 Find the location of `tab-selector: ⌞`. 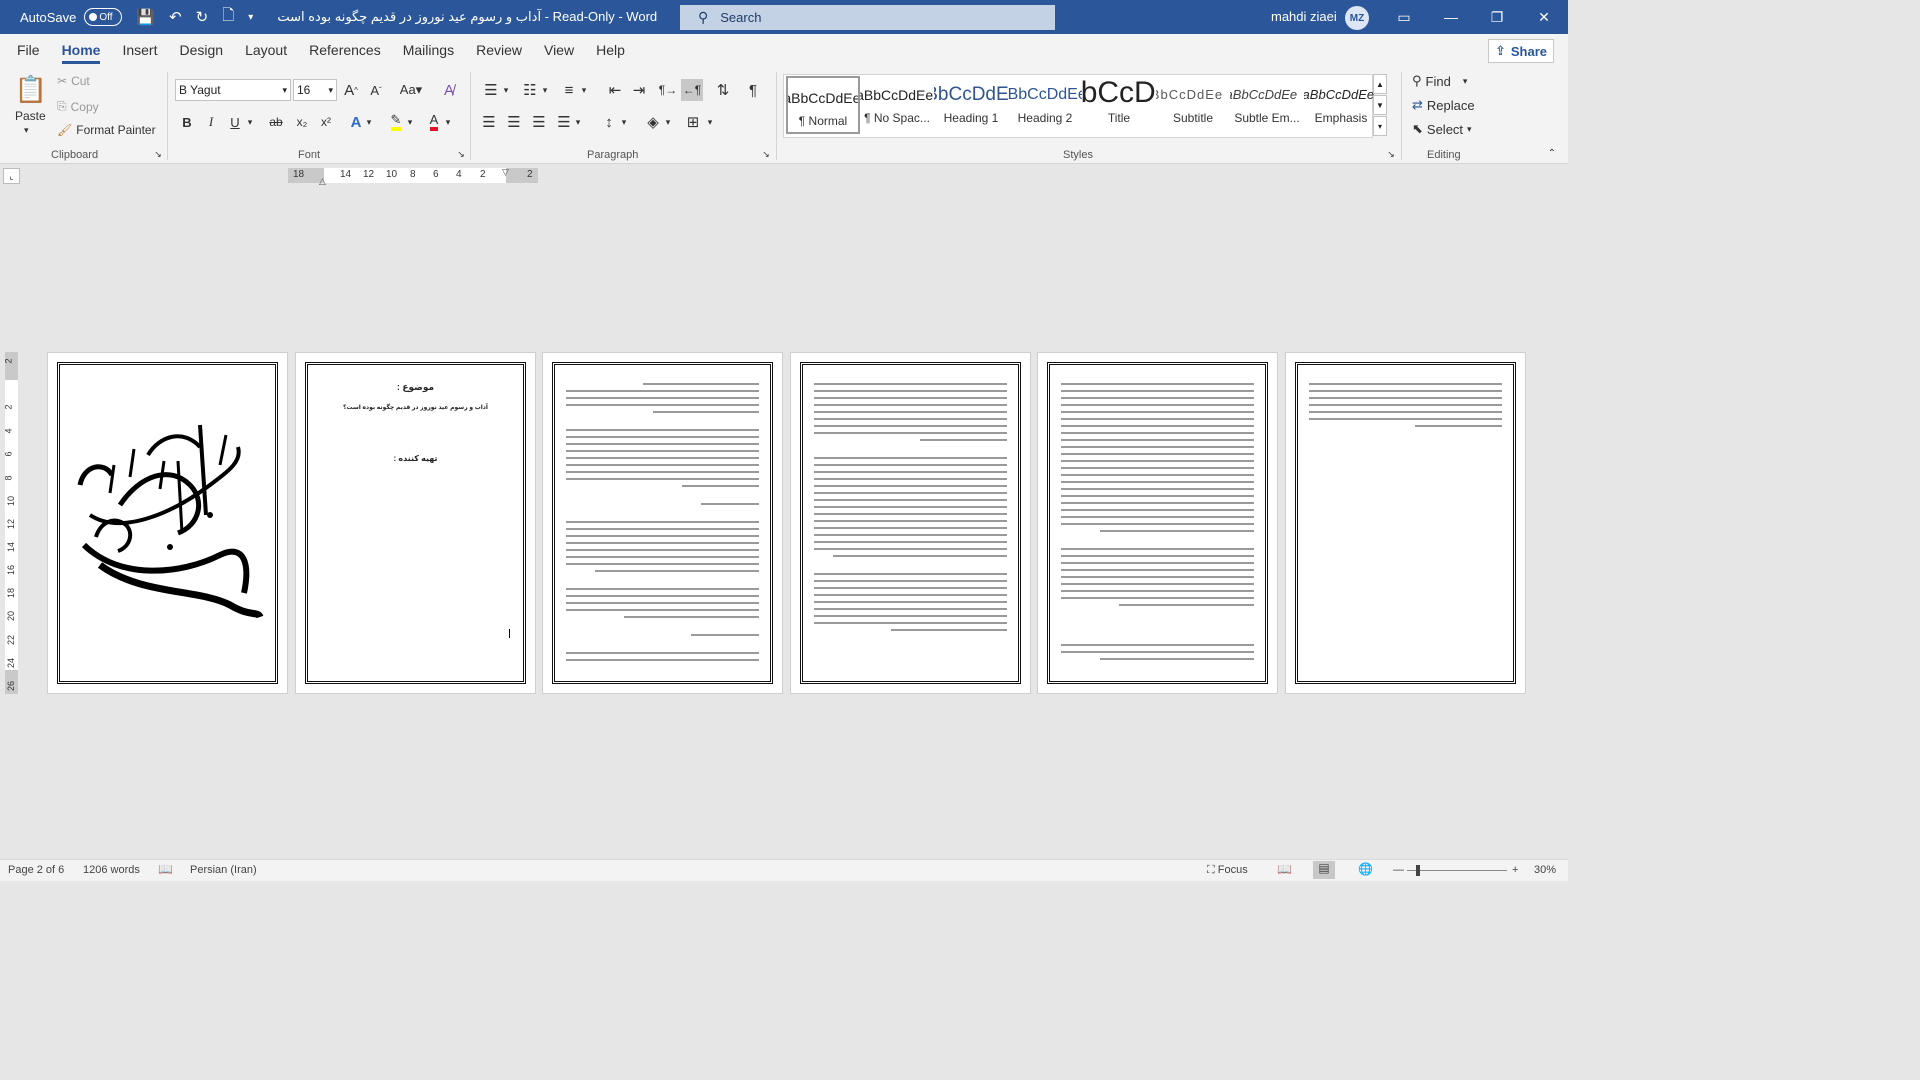

tab-selector: ⌞ is located at coordinates (11, 176).